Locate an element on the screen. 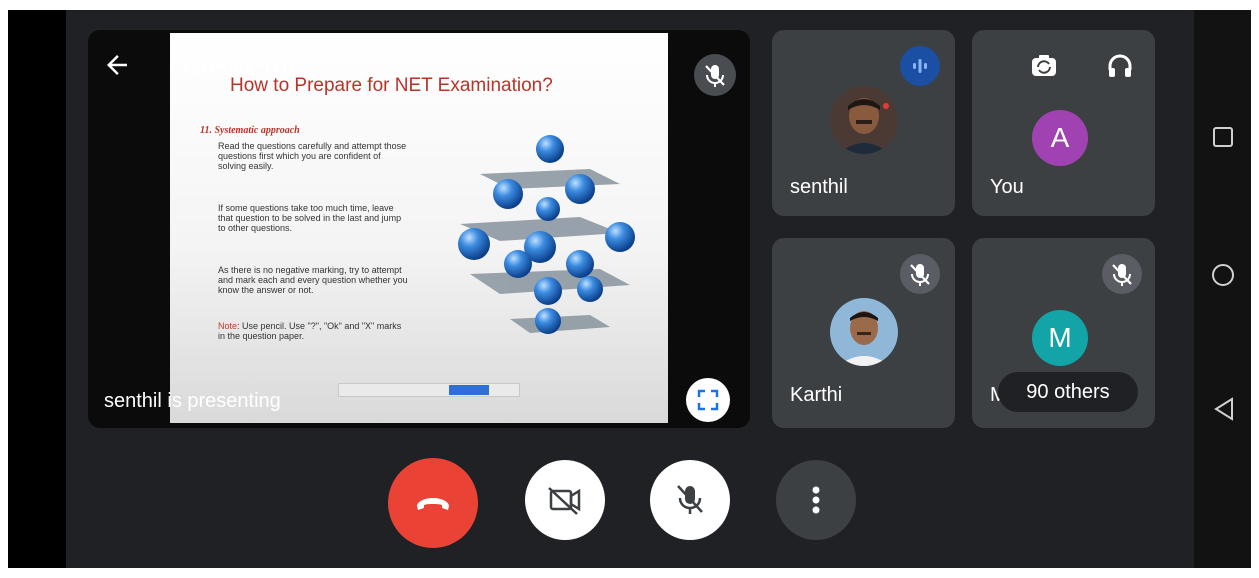  switch-camera-button is located at coordinates (1044, 66).